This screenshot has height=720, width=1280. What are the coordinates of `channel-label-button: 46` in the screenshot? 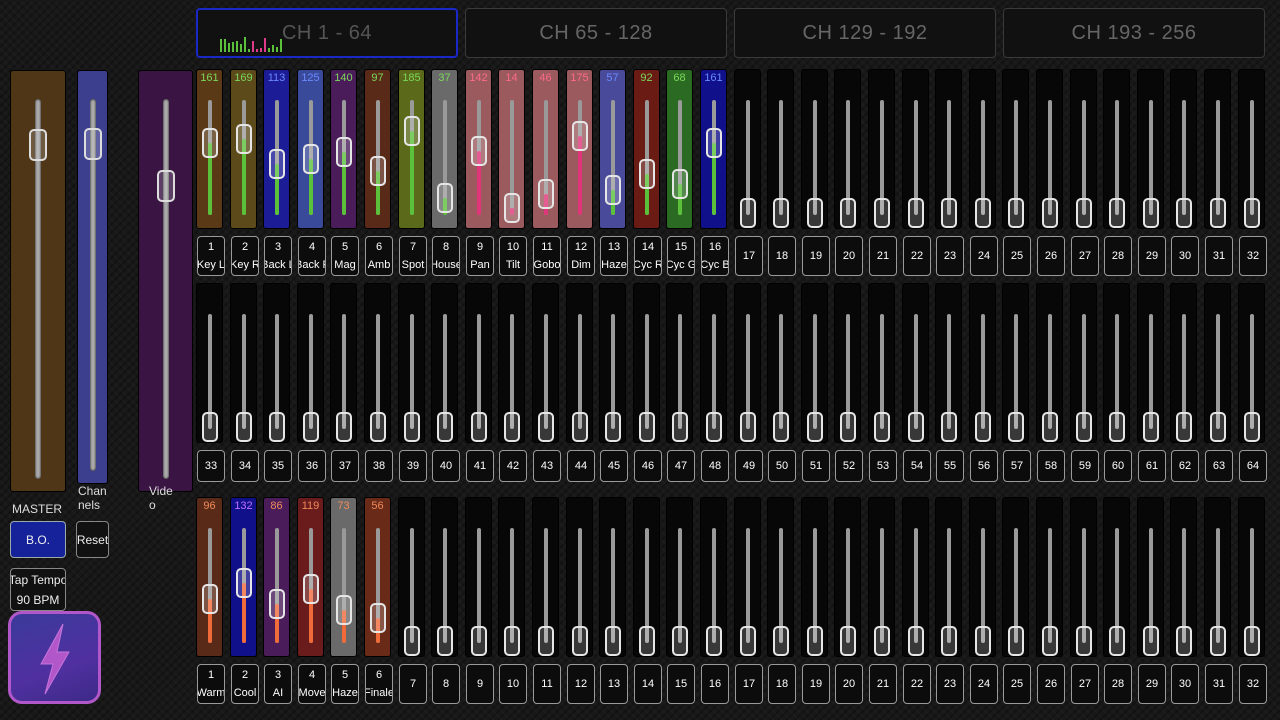 It's located at (648, 466).